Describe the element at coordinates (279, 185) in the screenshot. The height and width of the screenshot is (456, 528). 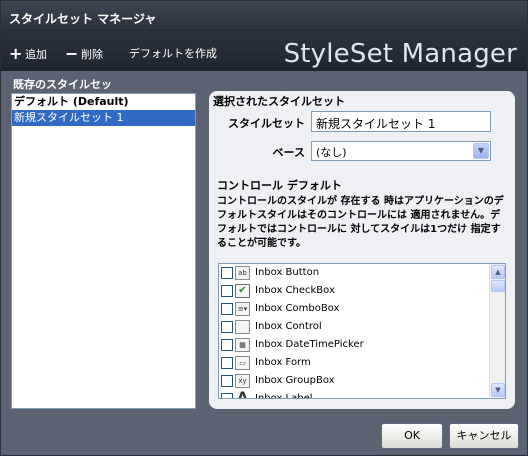
I see `control-defaults-title: コントロール デフォルト` at that location.